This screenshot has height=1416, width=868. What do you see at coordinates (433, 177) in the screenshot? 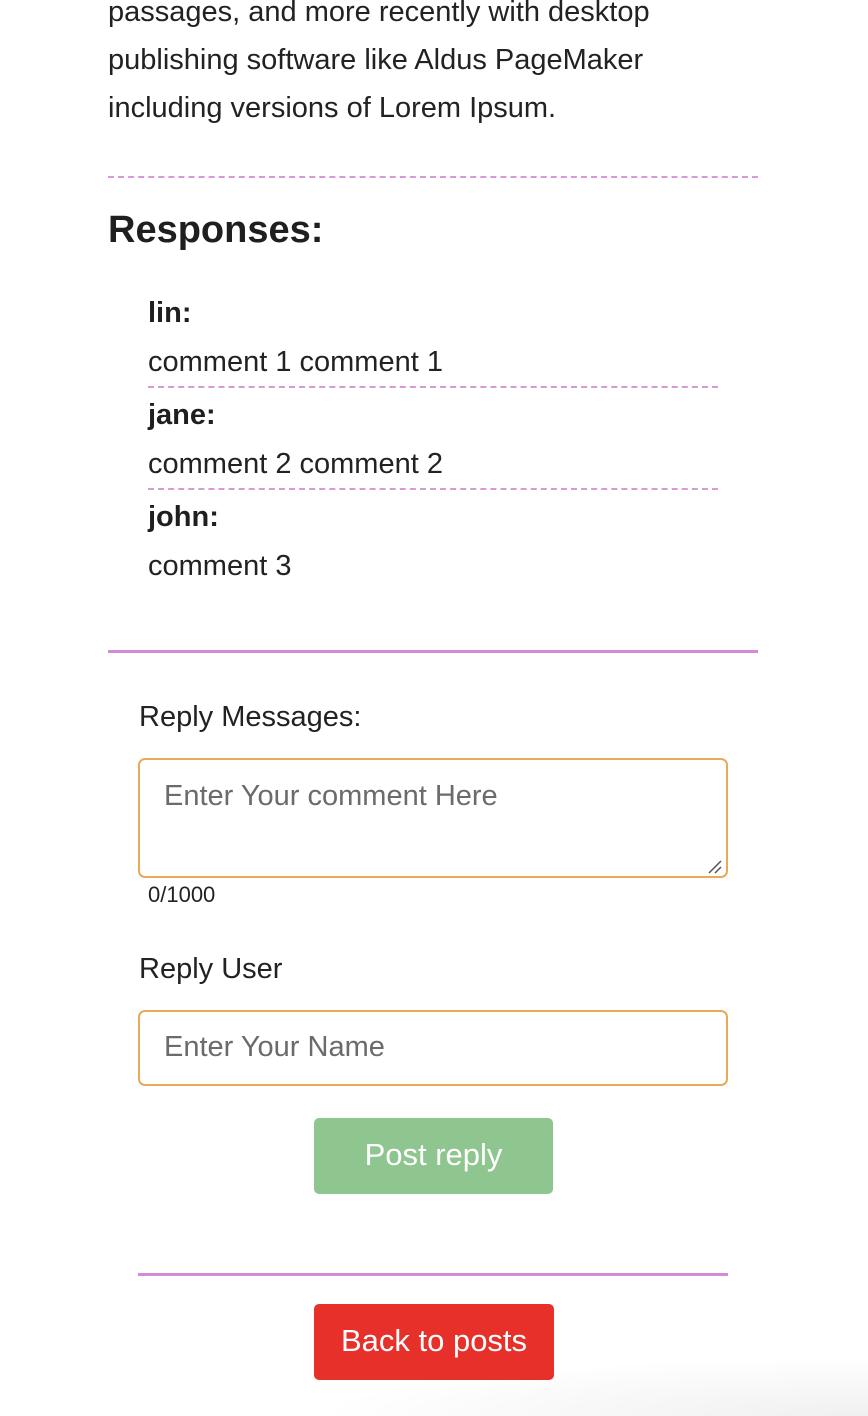
I see `article-divider` at bounding box center [433, 177].